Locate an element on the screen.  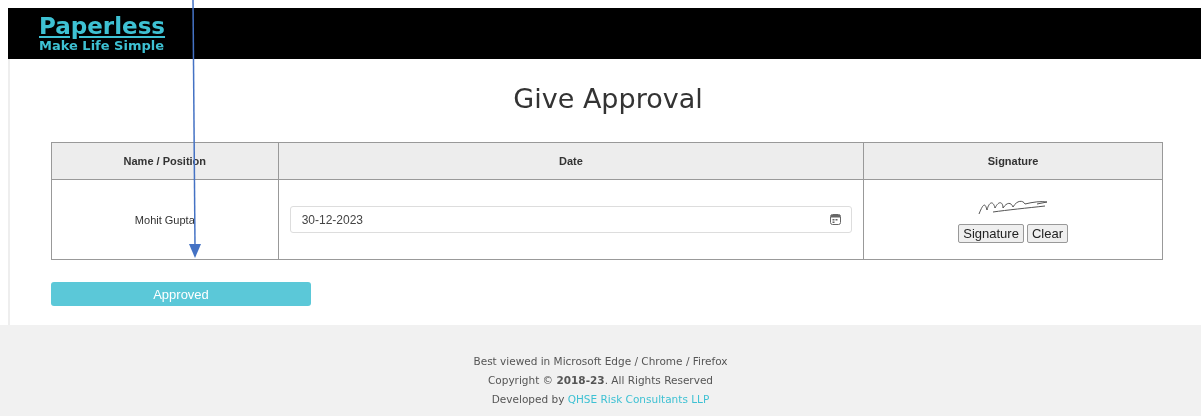
column-header: Date is located at coordinates (571, 161).